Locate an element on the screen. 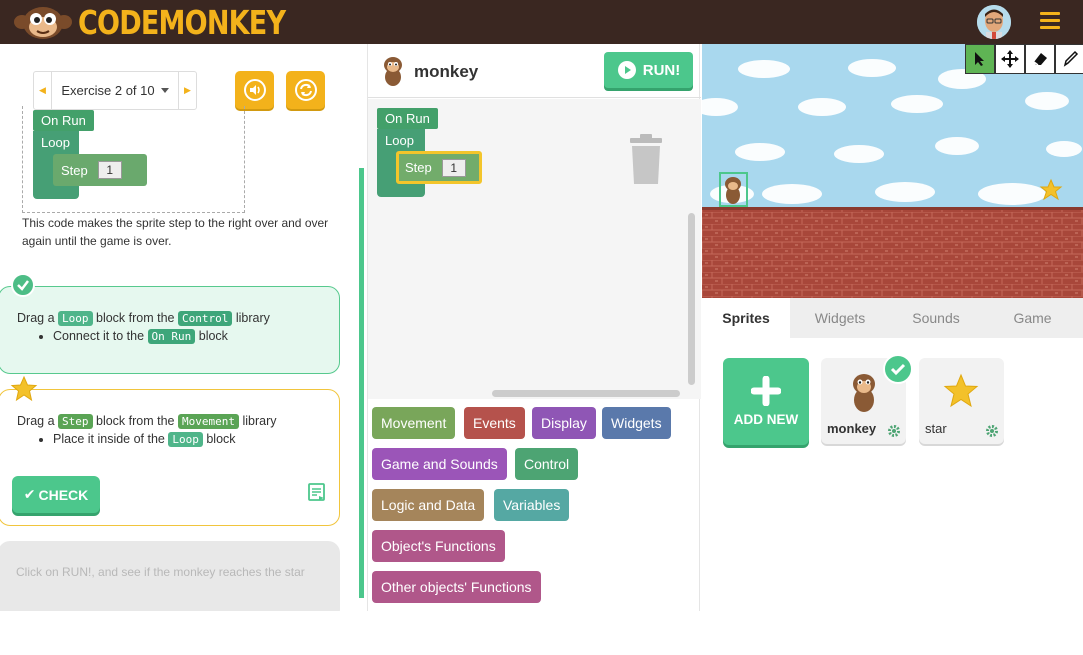  task-1-subtask: Connect it to the On Run block is located at coordinates (188, 336).